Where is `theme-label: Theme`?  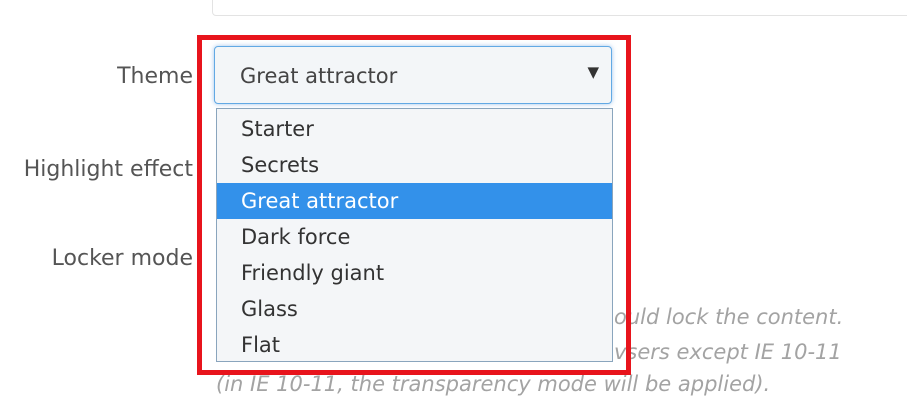
theme-label: Theme is located at coordinates (155, 76).